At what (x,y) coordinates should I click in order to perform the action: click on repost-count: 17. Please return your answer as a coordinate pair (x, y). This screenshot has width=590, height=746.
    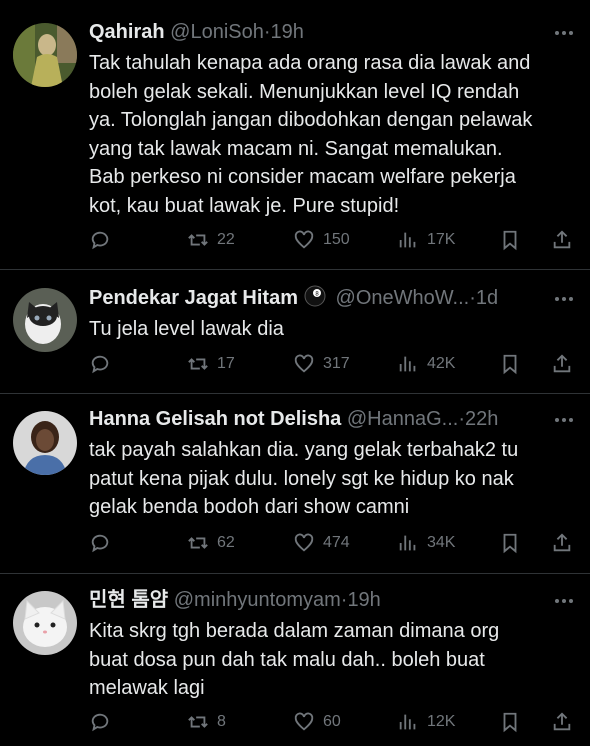
    Looking at the image, I should click on (226, 363).